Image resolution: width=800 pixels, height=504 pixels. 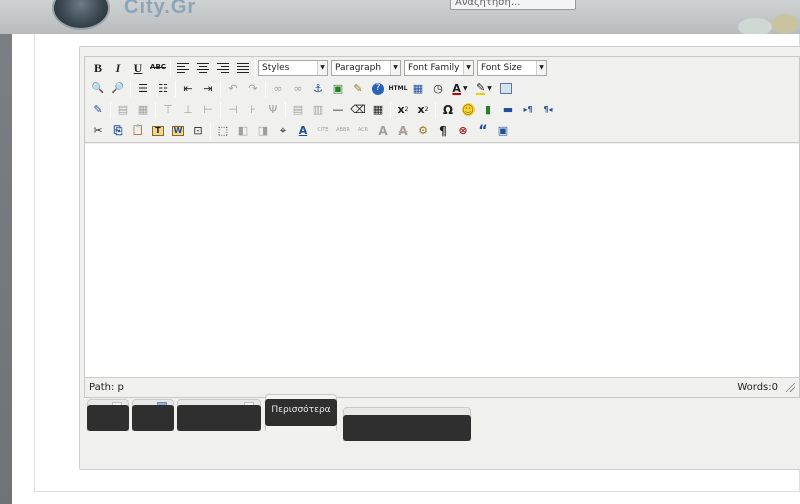 I want to click on attributes-icon: ⚙, so click(x=423, y=130).